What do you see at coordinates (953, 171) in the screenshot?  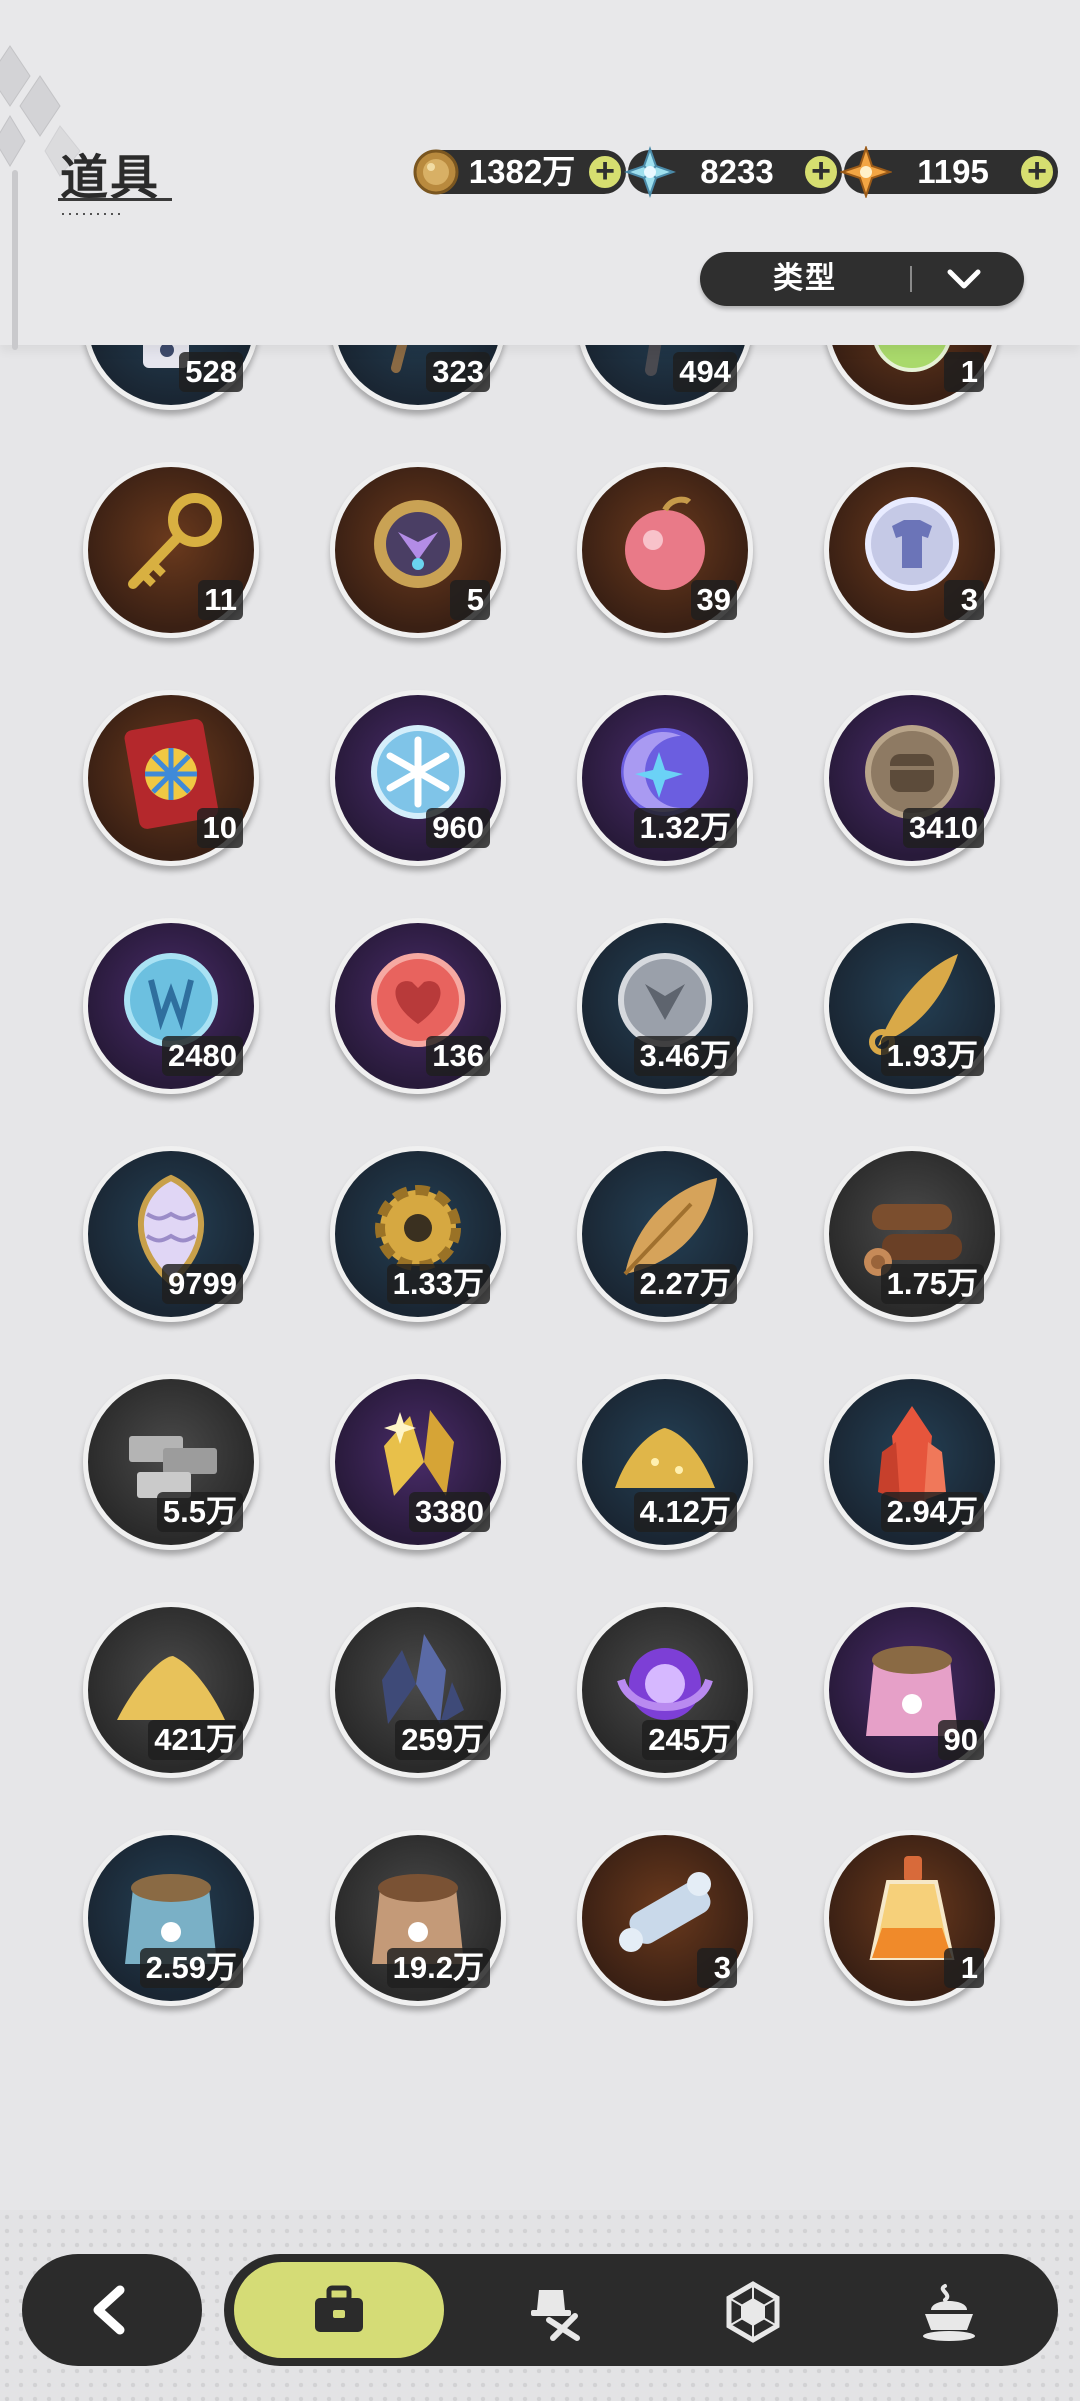 I see `amber-amount: 1195` at bounding box center [953, 171].